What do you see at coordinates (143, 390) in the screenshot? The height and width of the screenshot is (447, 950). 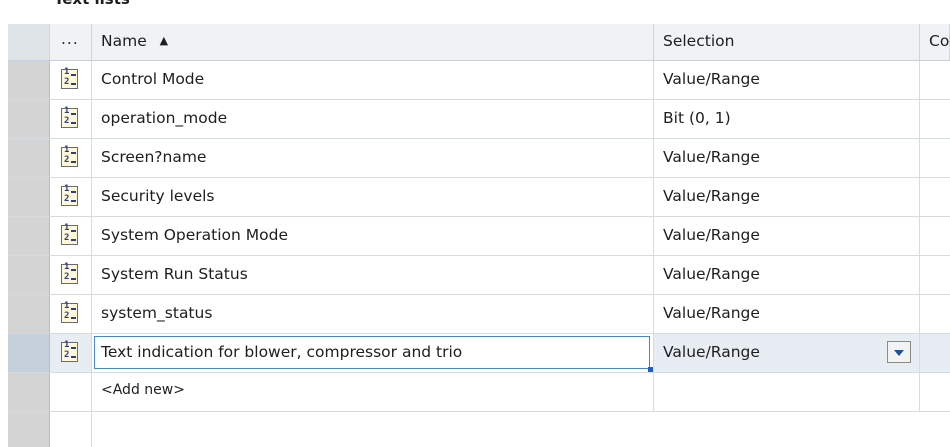 I see `add-new-label: <Add new>` at bounding box center [143, 390].